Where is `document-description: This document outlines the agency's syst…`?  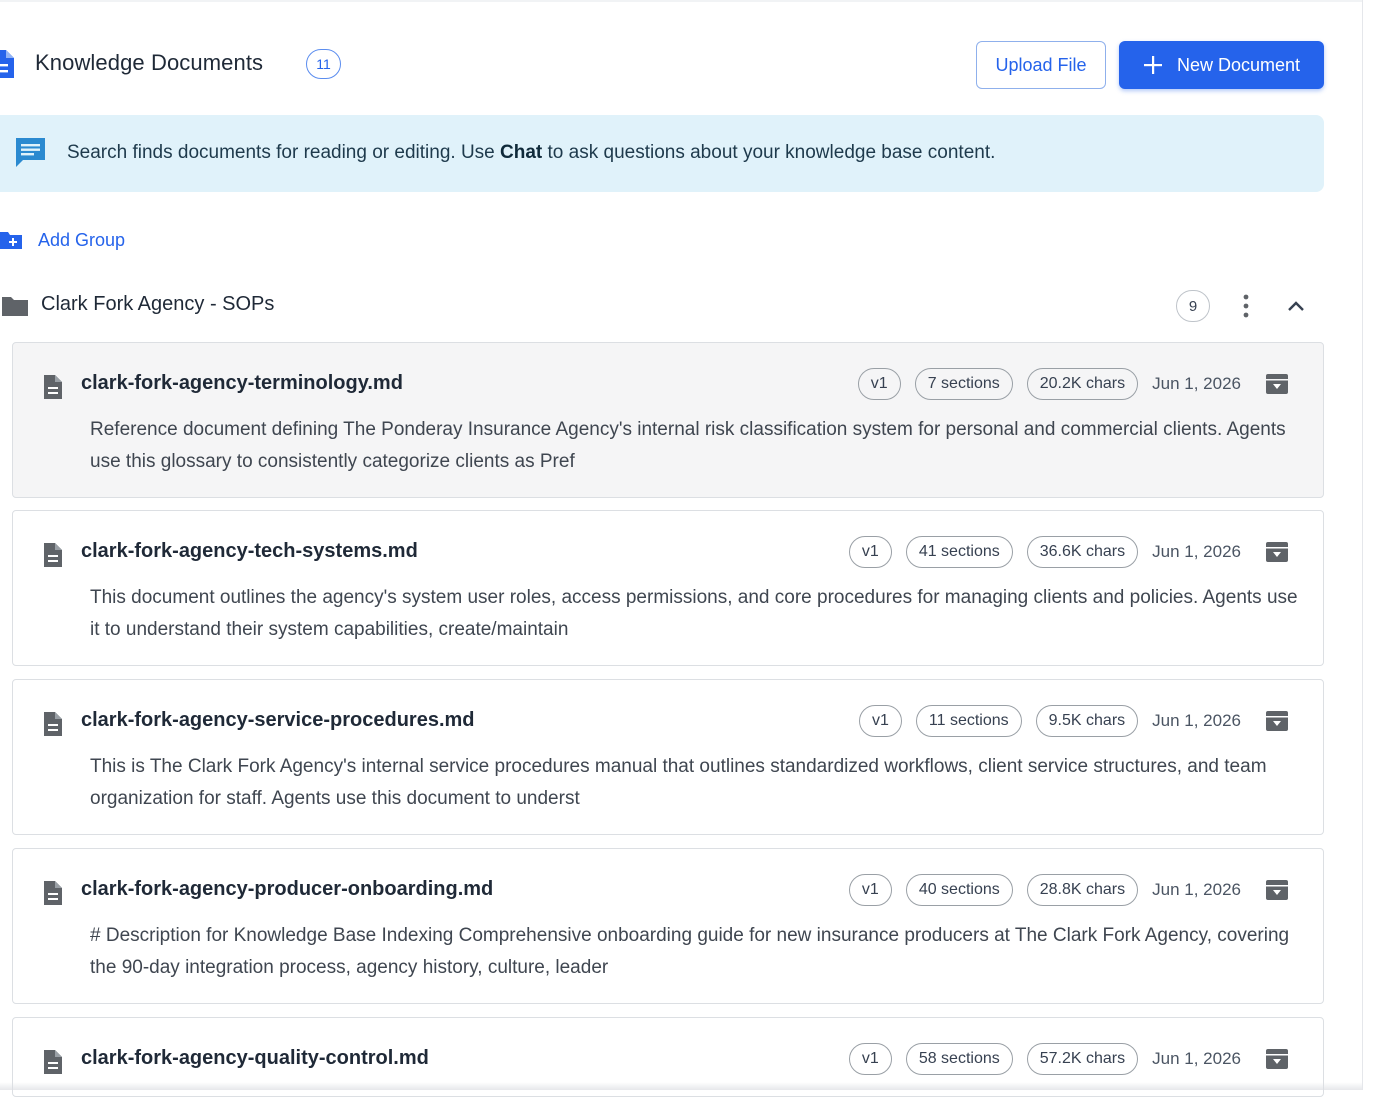 document-description: This document outlines the agency's syst… is located at coordinates (694, 613).